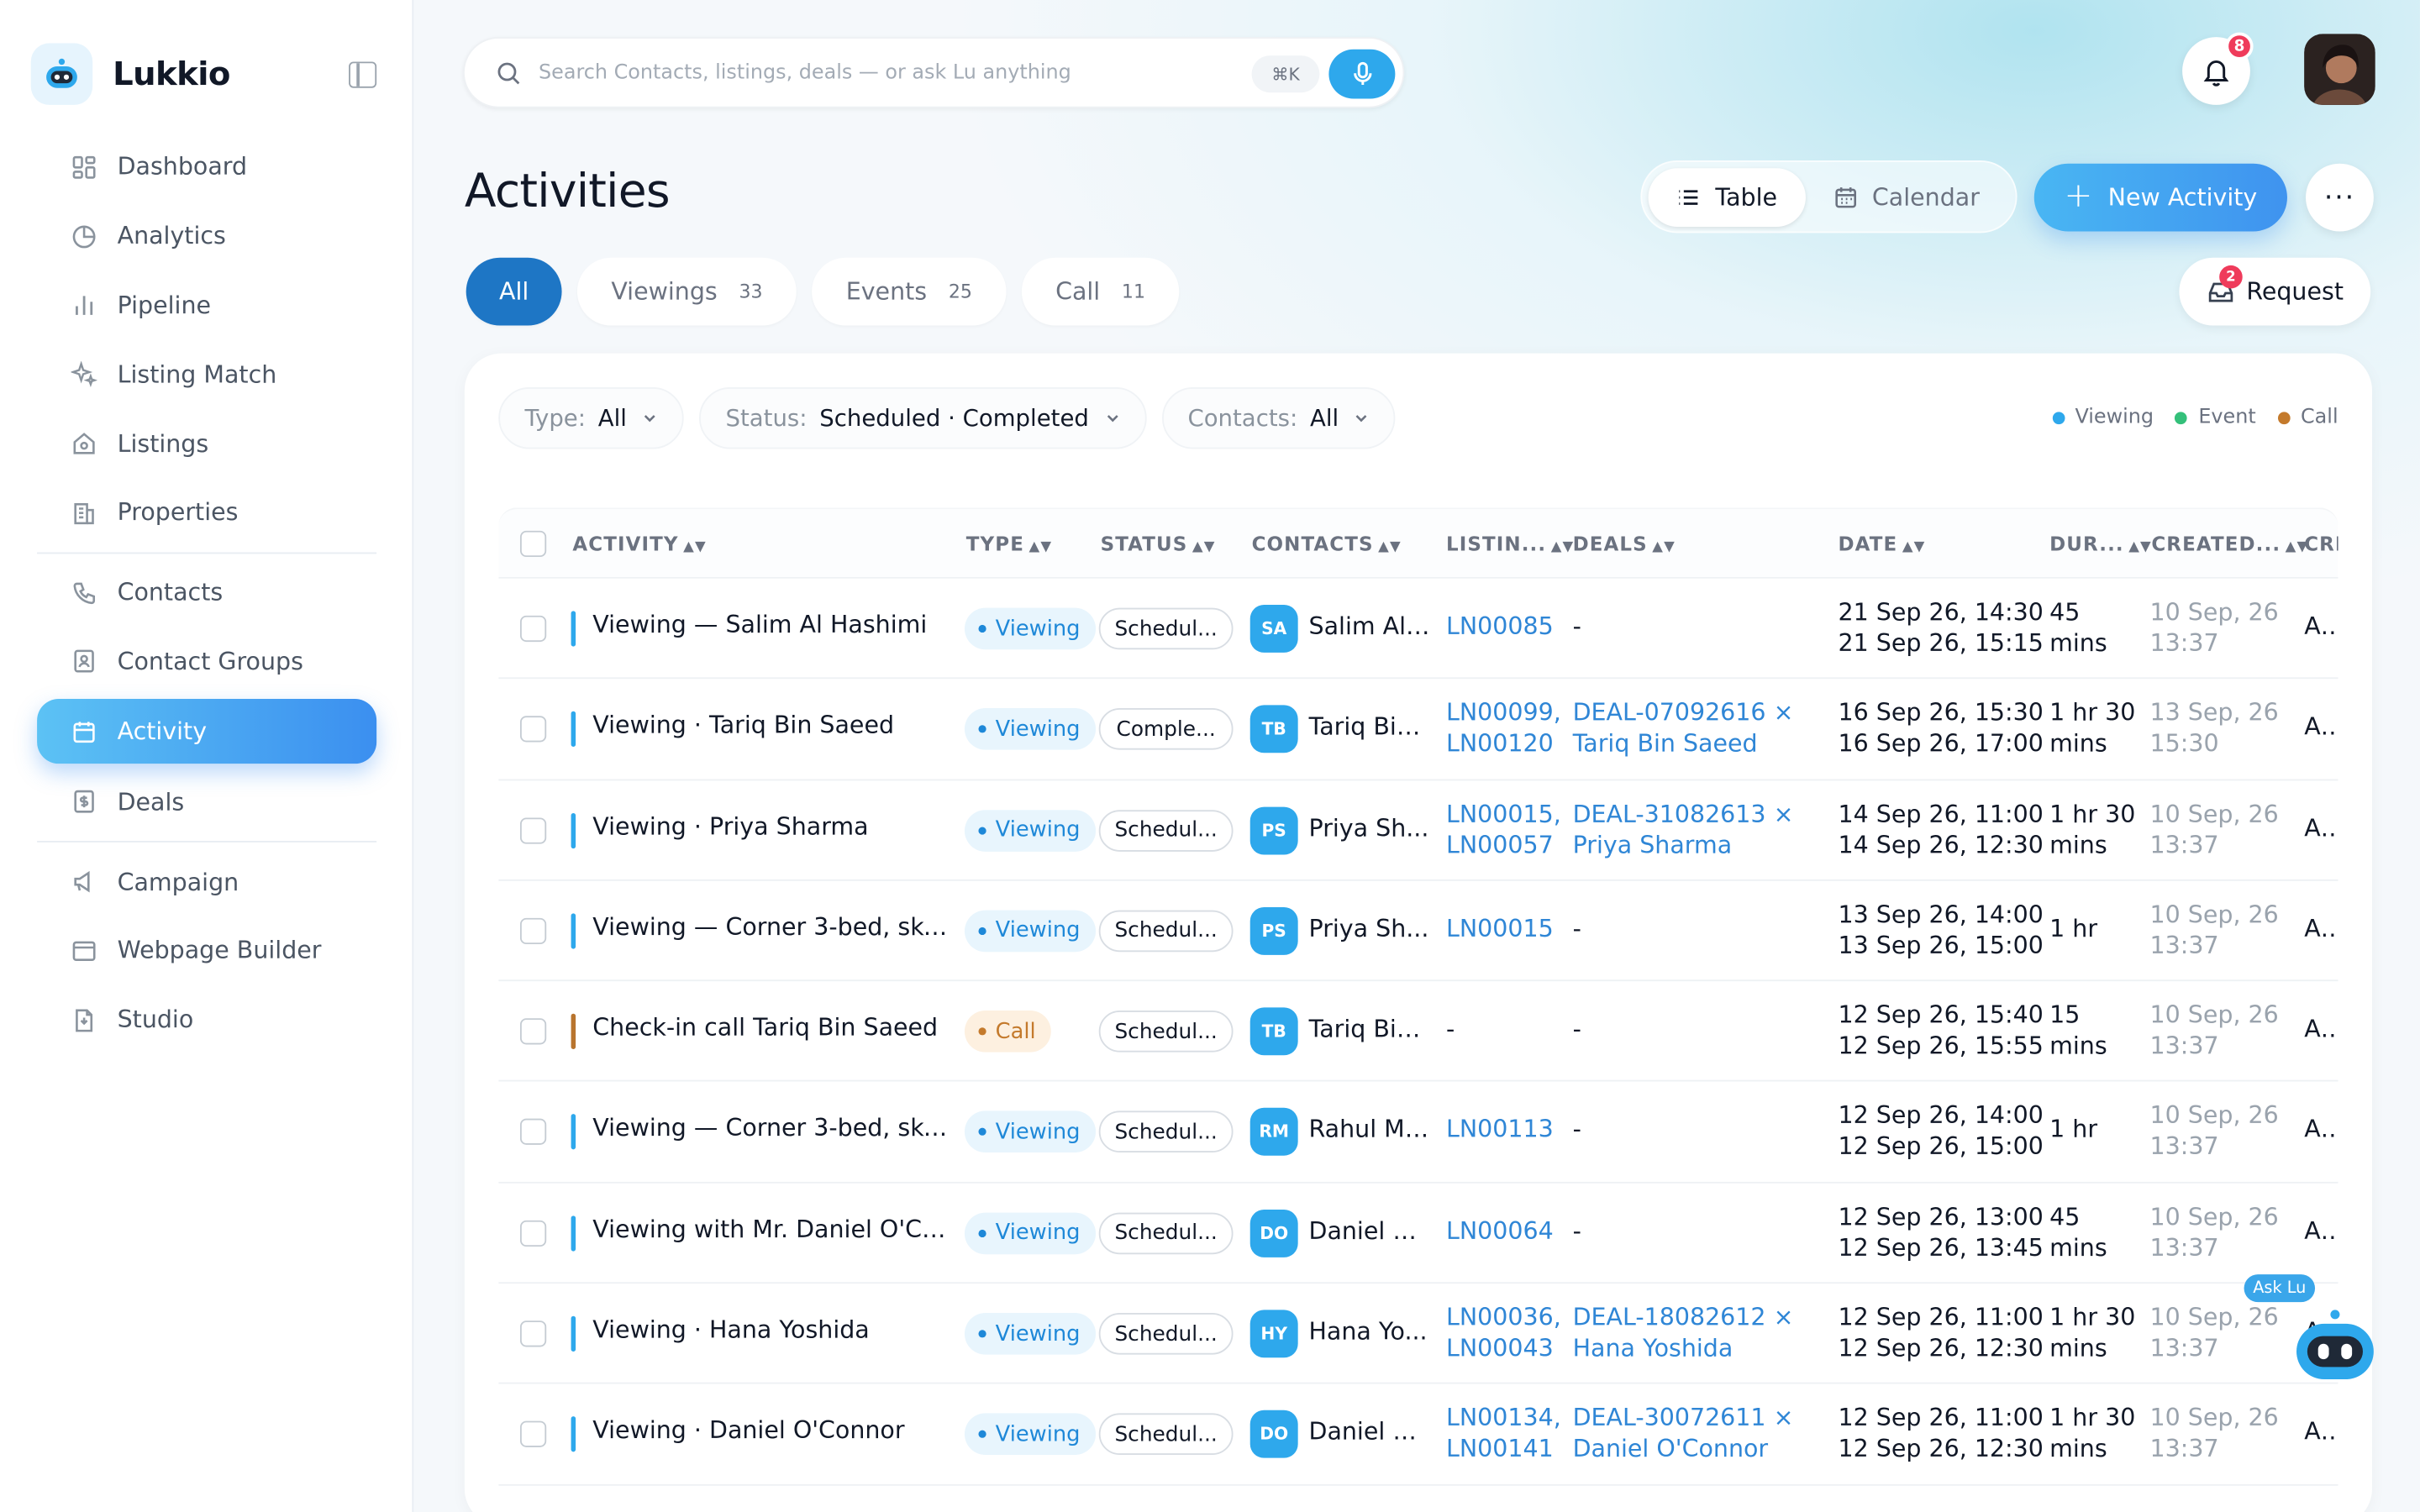 The width and height of the screenshot is (2420, 1512). Describe the element at coordinates (639, 544) in the screenshot. I see `column-activity: ACTIVITY ▲▼` at that location.